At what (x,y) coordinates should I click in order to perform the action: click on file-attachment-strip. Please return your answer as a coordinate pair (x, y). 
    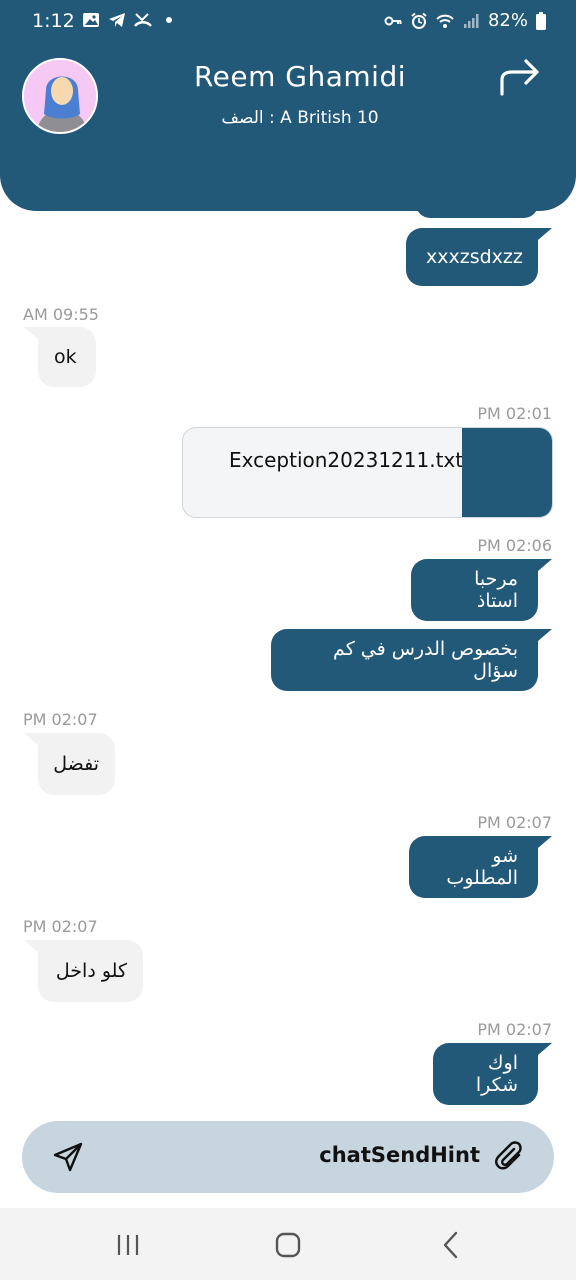
    Looking at the image, I should click on (507, 472).